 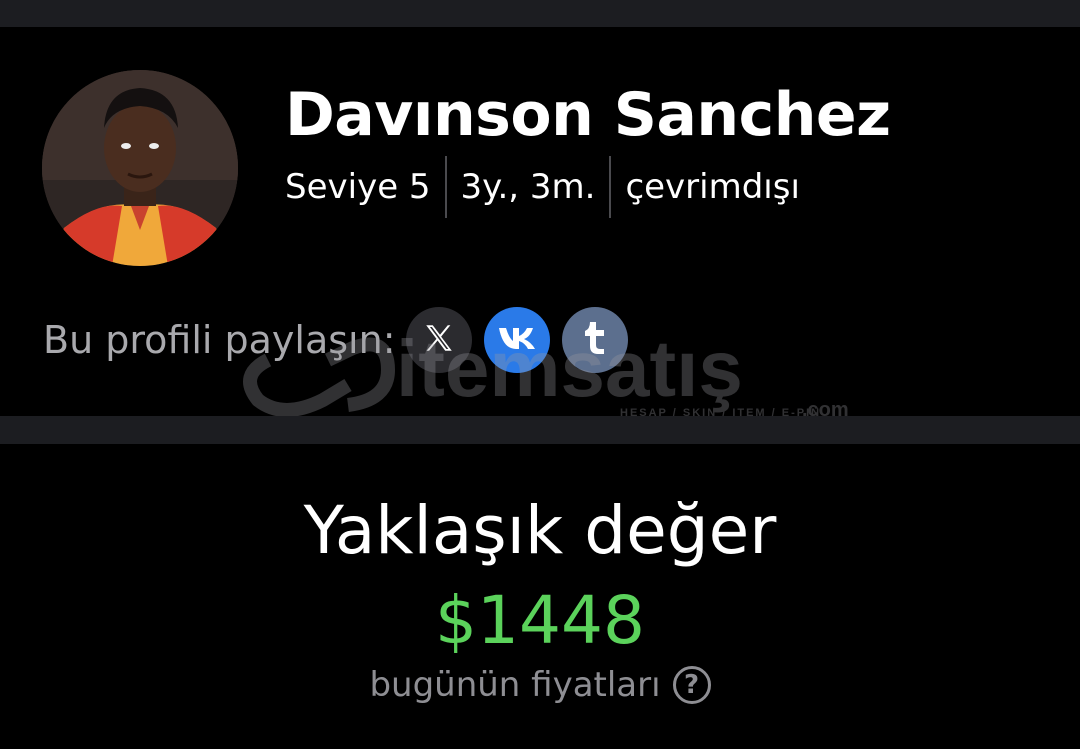 What do you see at coordinates (540, 620) in the screenshot?
I see `estimated-price: $1448` at bounding box center [540, 620].